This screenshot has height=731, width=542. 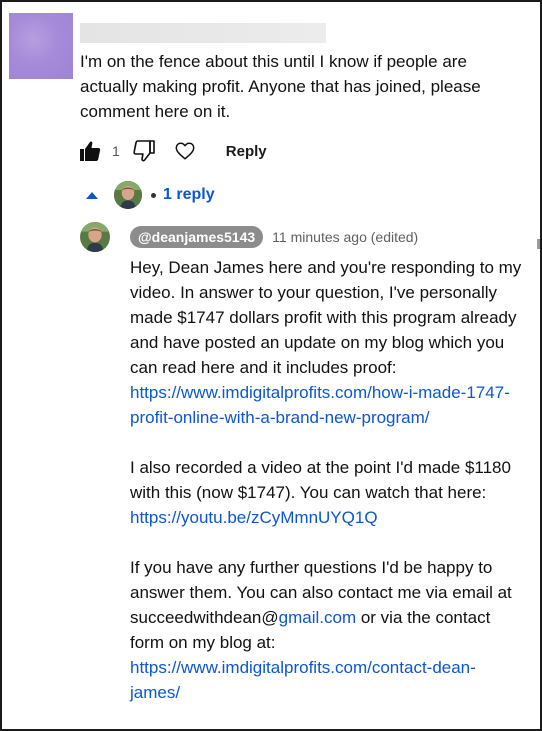 I want to click on heart-icon, so click(x=185, y=151).